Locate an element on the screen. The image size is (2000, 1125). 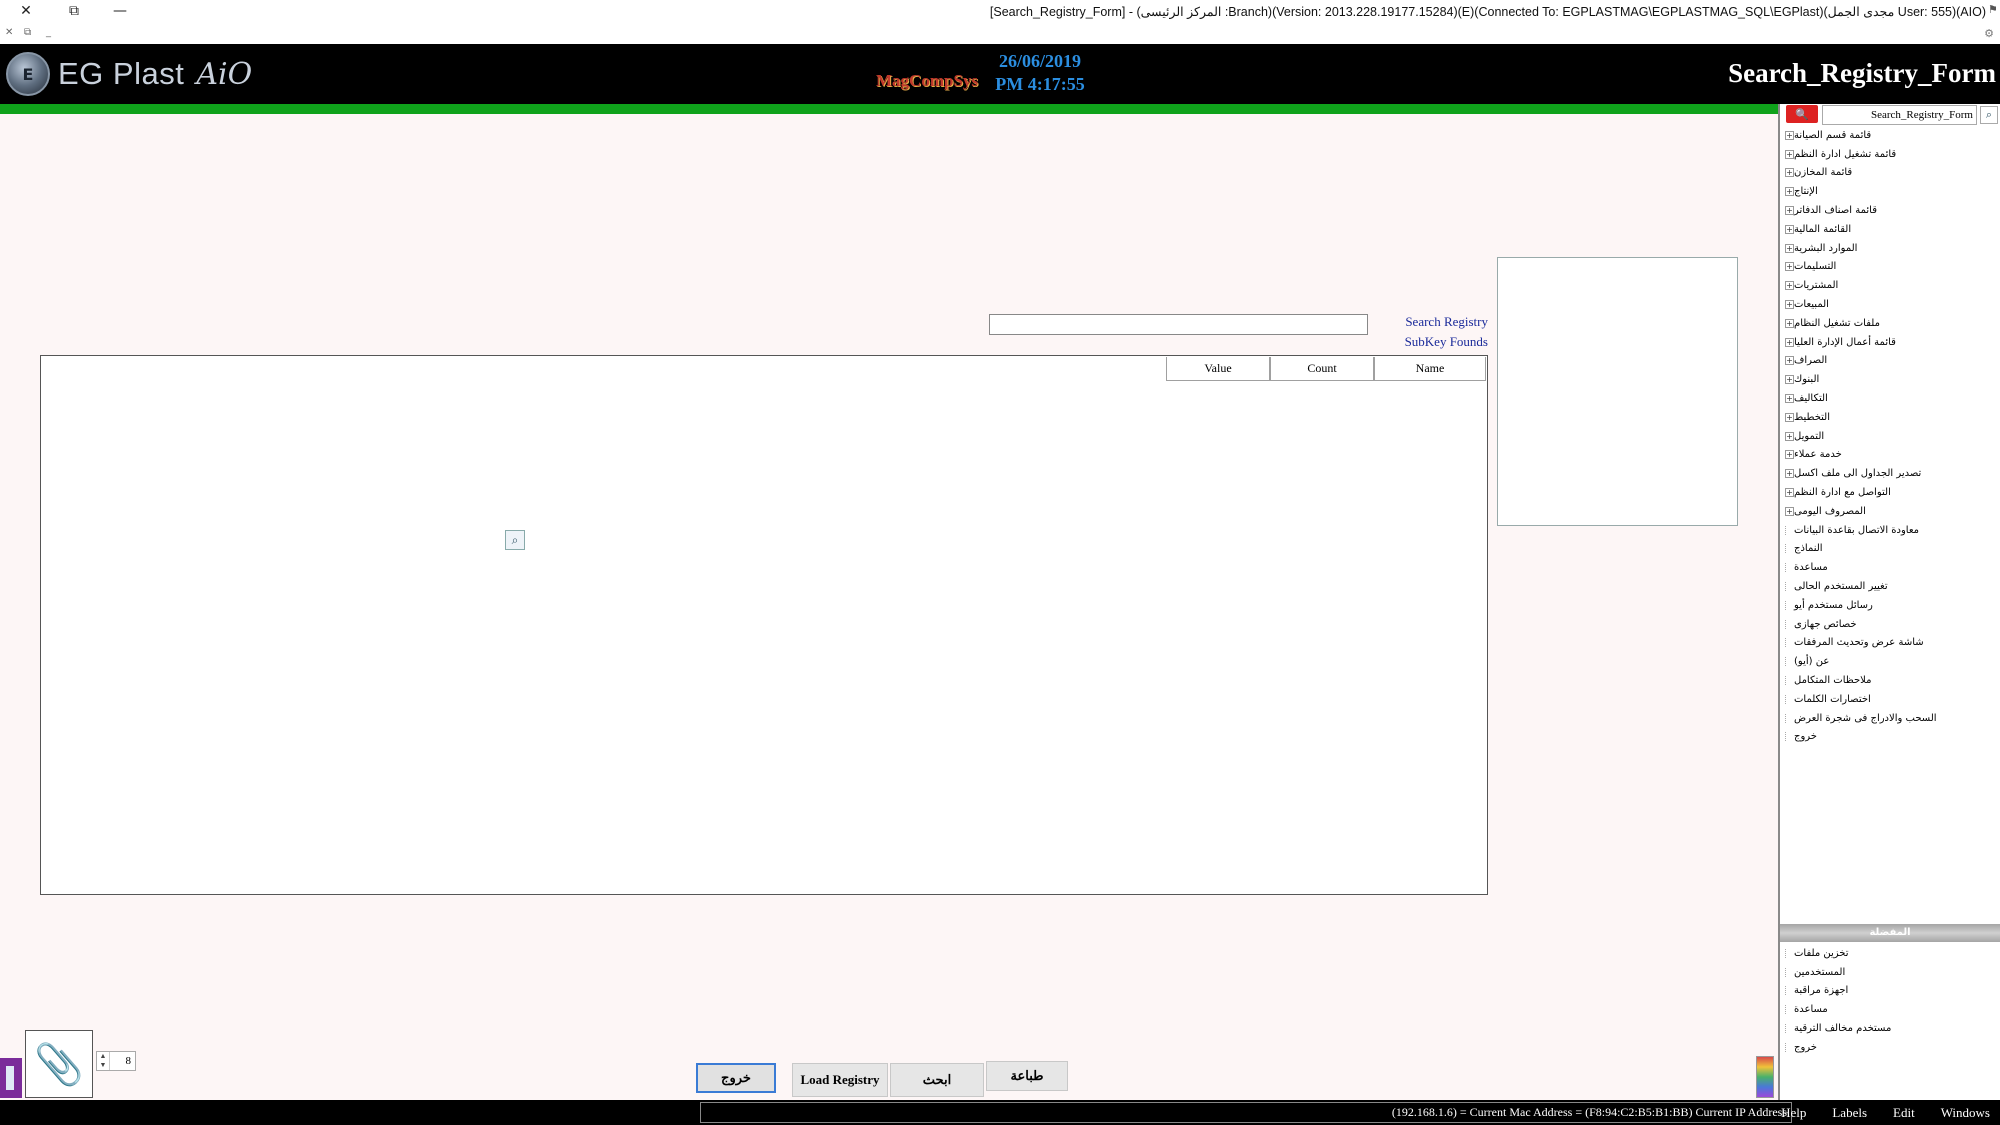
menu-windows: Windows is located at coordinates (1965, 1113).